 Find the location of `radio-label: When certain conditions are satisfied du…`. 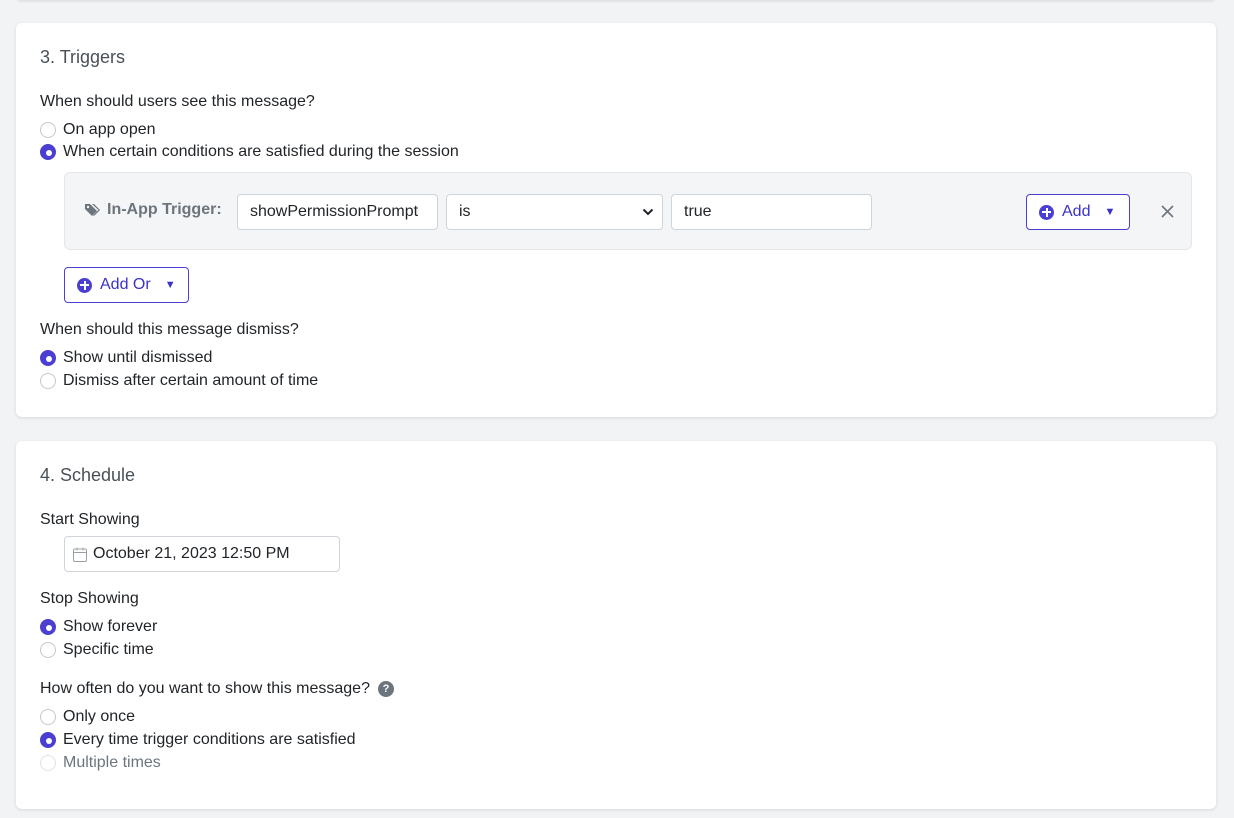

radio-label: When certain conditions are satisfied du… is located at coordinates (261, 151).